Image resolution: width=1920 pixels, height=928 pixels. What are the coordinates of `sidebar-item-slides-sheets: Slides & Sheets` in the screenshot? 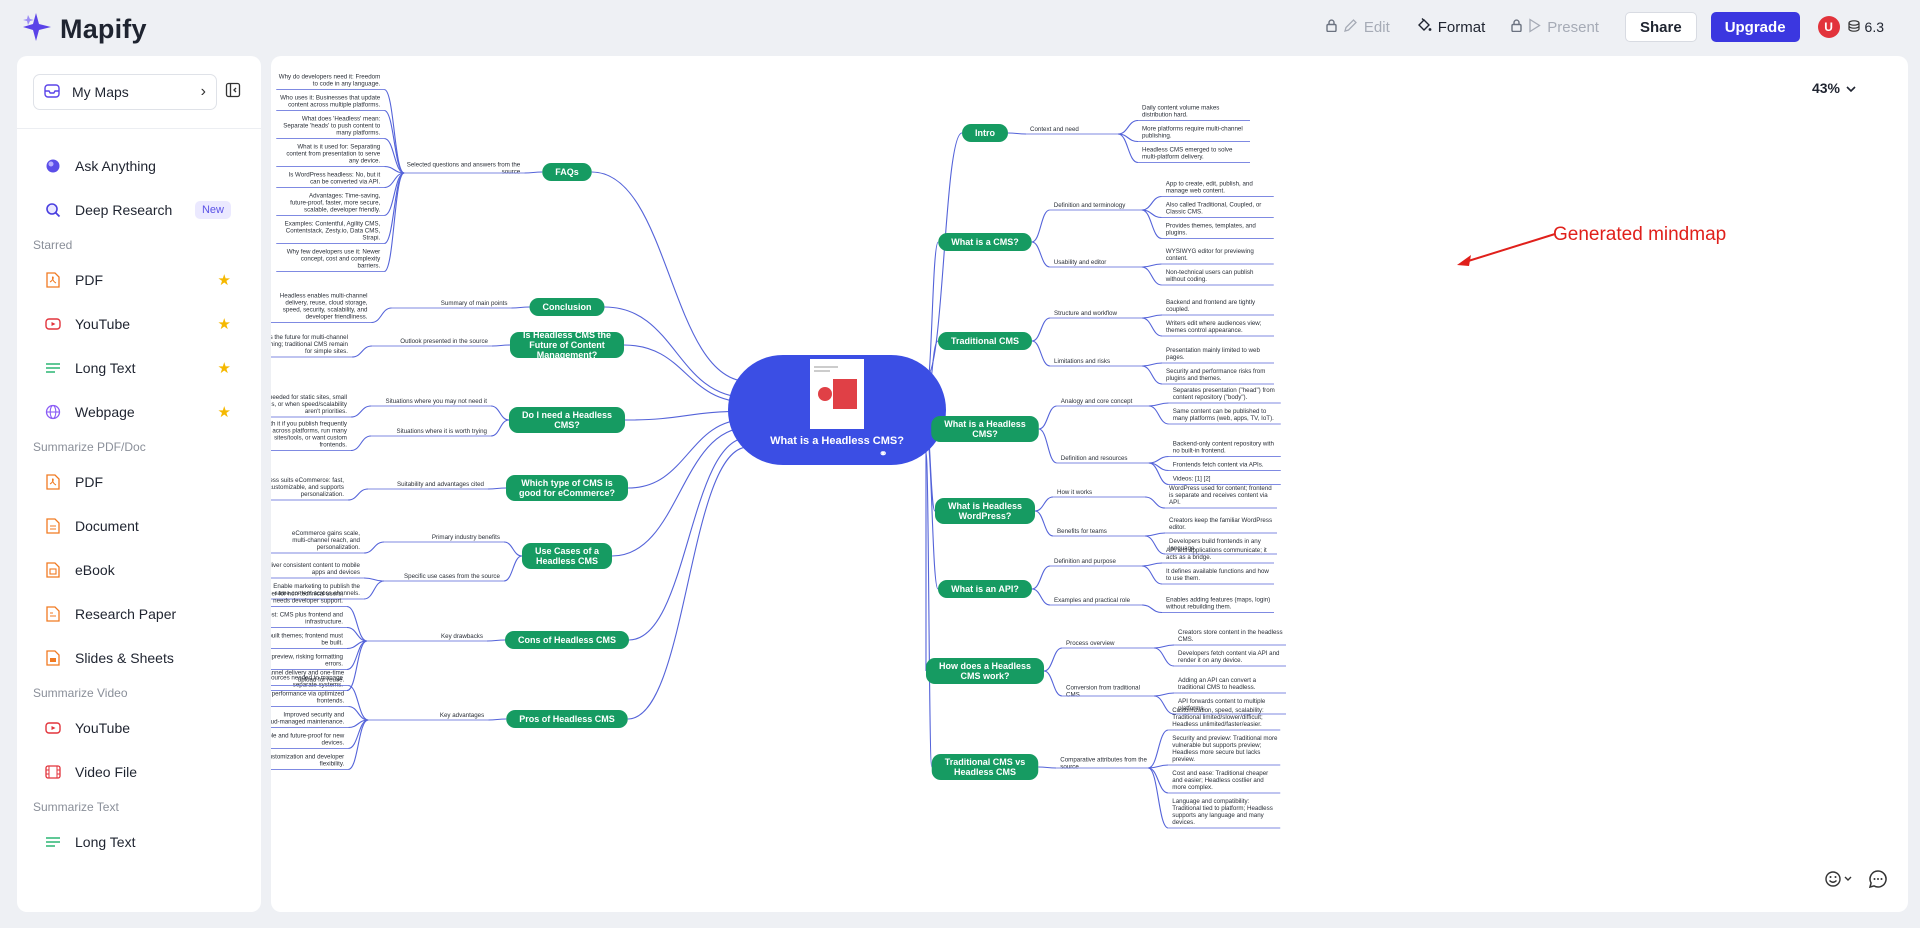 It's located at (139, 658).